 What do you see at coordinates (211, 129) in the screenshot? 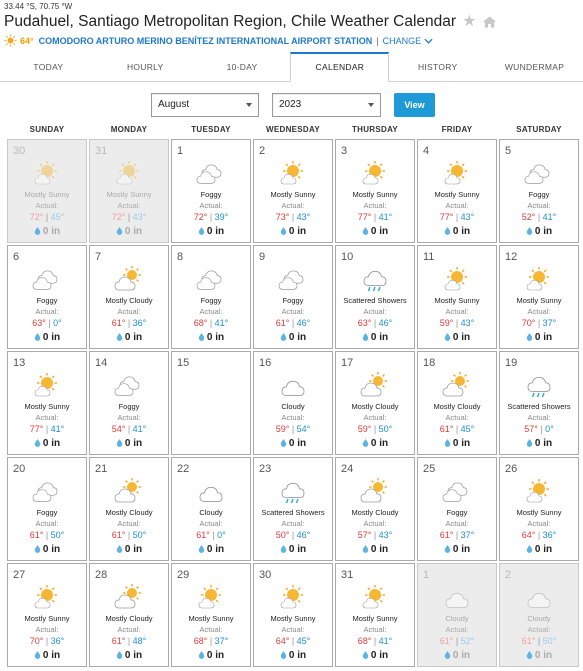
I see `weekday-label: TUESDAY` at bounding box center [211, 129].